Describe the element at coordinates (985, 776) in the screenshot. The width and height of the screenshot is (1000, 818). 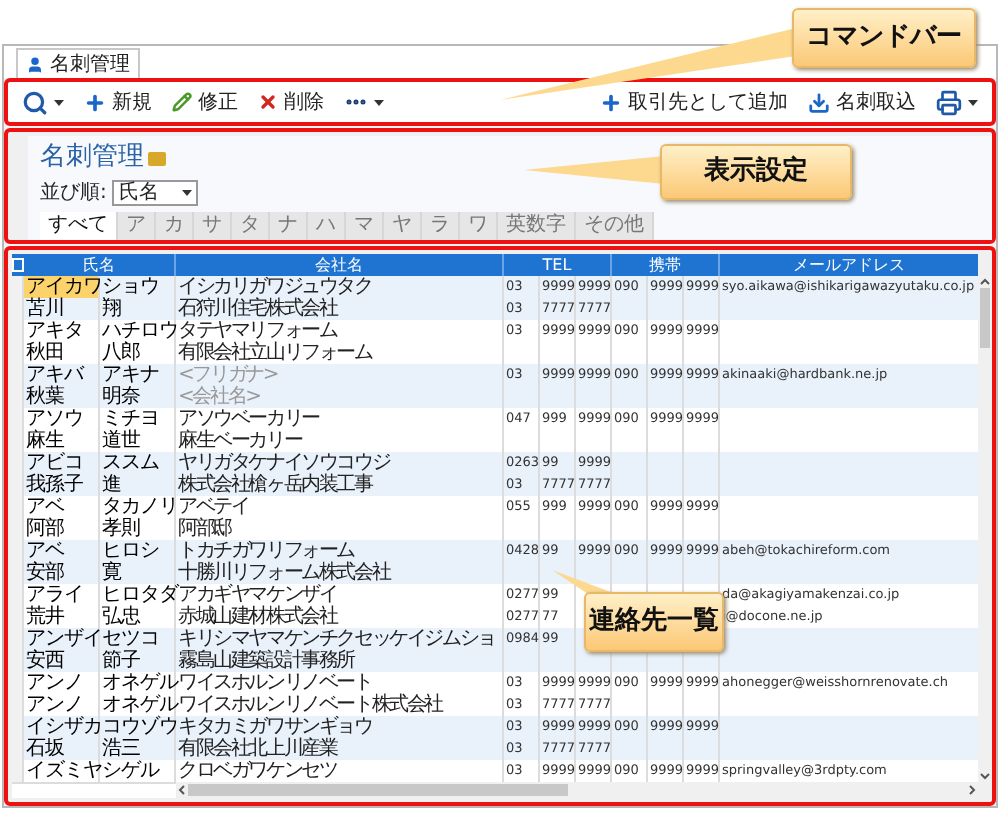
I see `chevron-down-icon` at that location.